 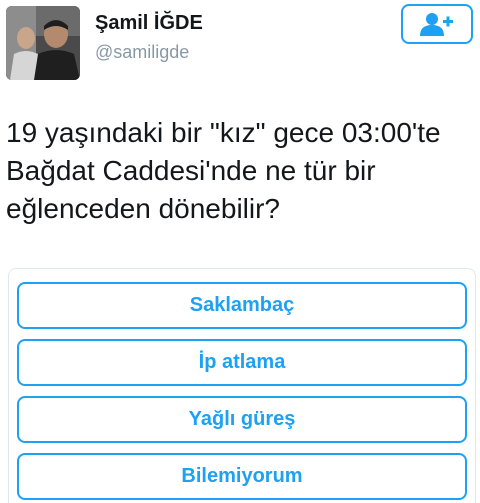 What do you see at coordinates (142, 52) in the screenshot?
I see `author-handle: @samiligde` at bounding box center [142, 52].